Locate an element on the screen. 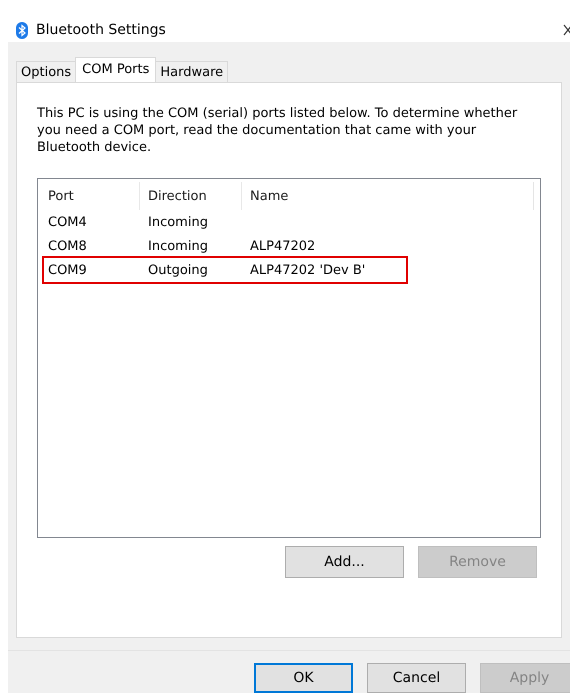  table-cell-text: Outgoing is located at coordinates (178, 270).